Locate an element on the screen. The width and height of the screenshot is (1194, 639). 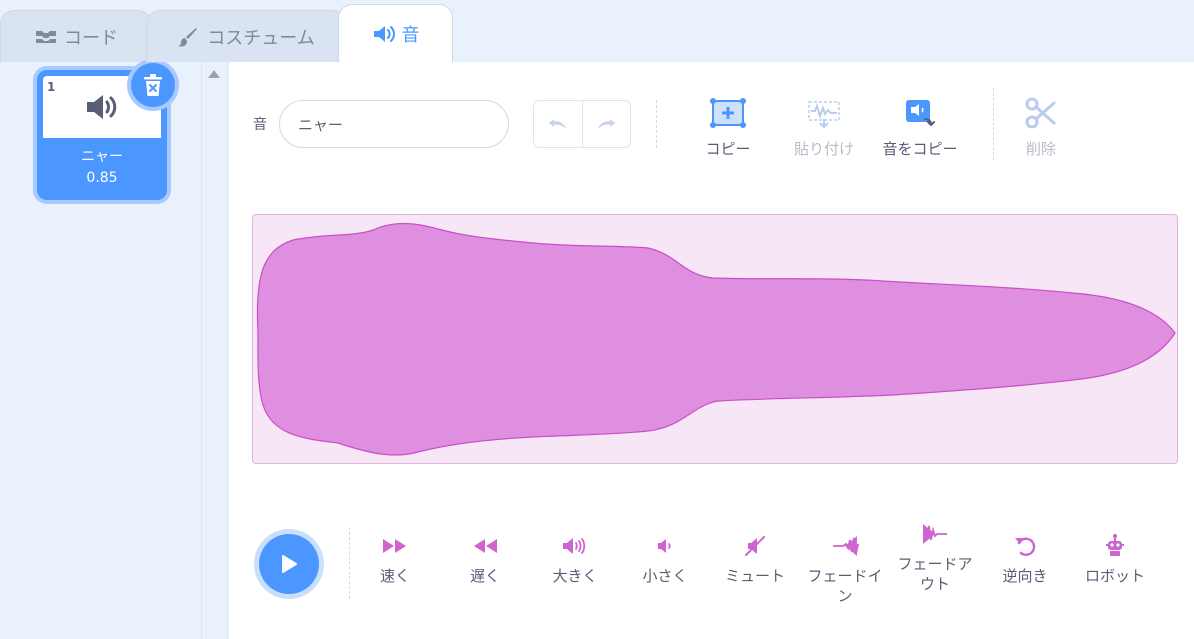
sound-item-duration: 0.85 is located at coordinates (102, 178).